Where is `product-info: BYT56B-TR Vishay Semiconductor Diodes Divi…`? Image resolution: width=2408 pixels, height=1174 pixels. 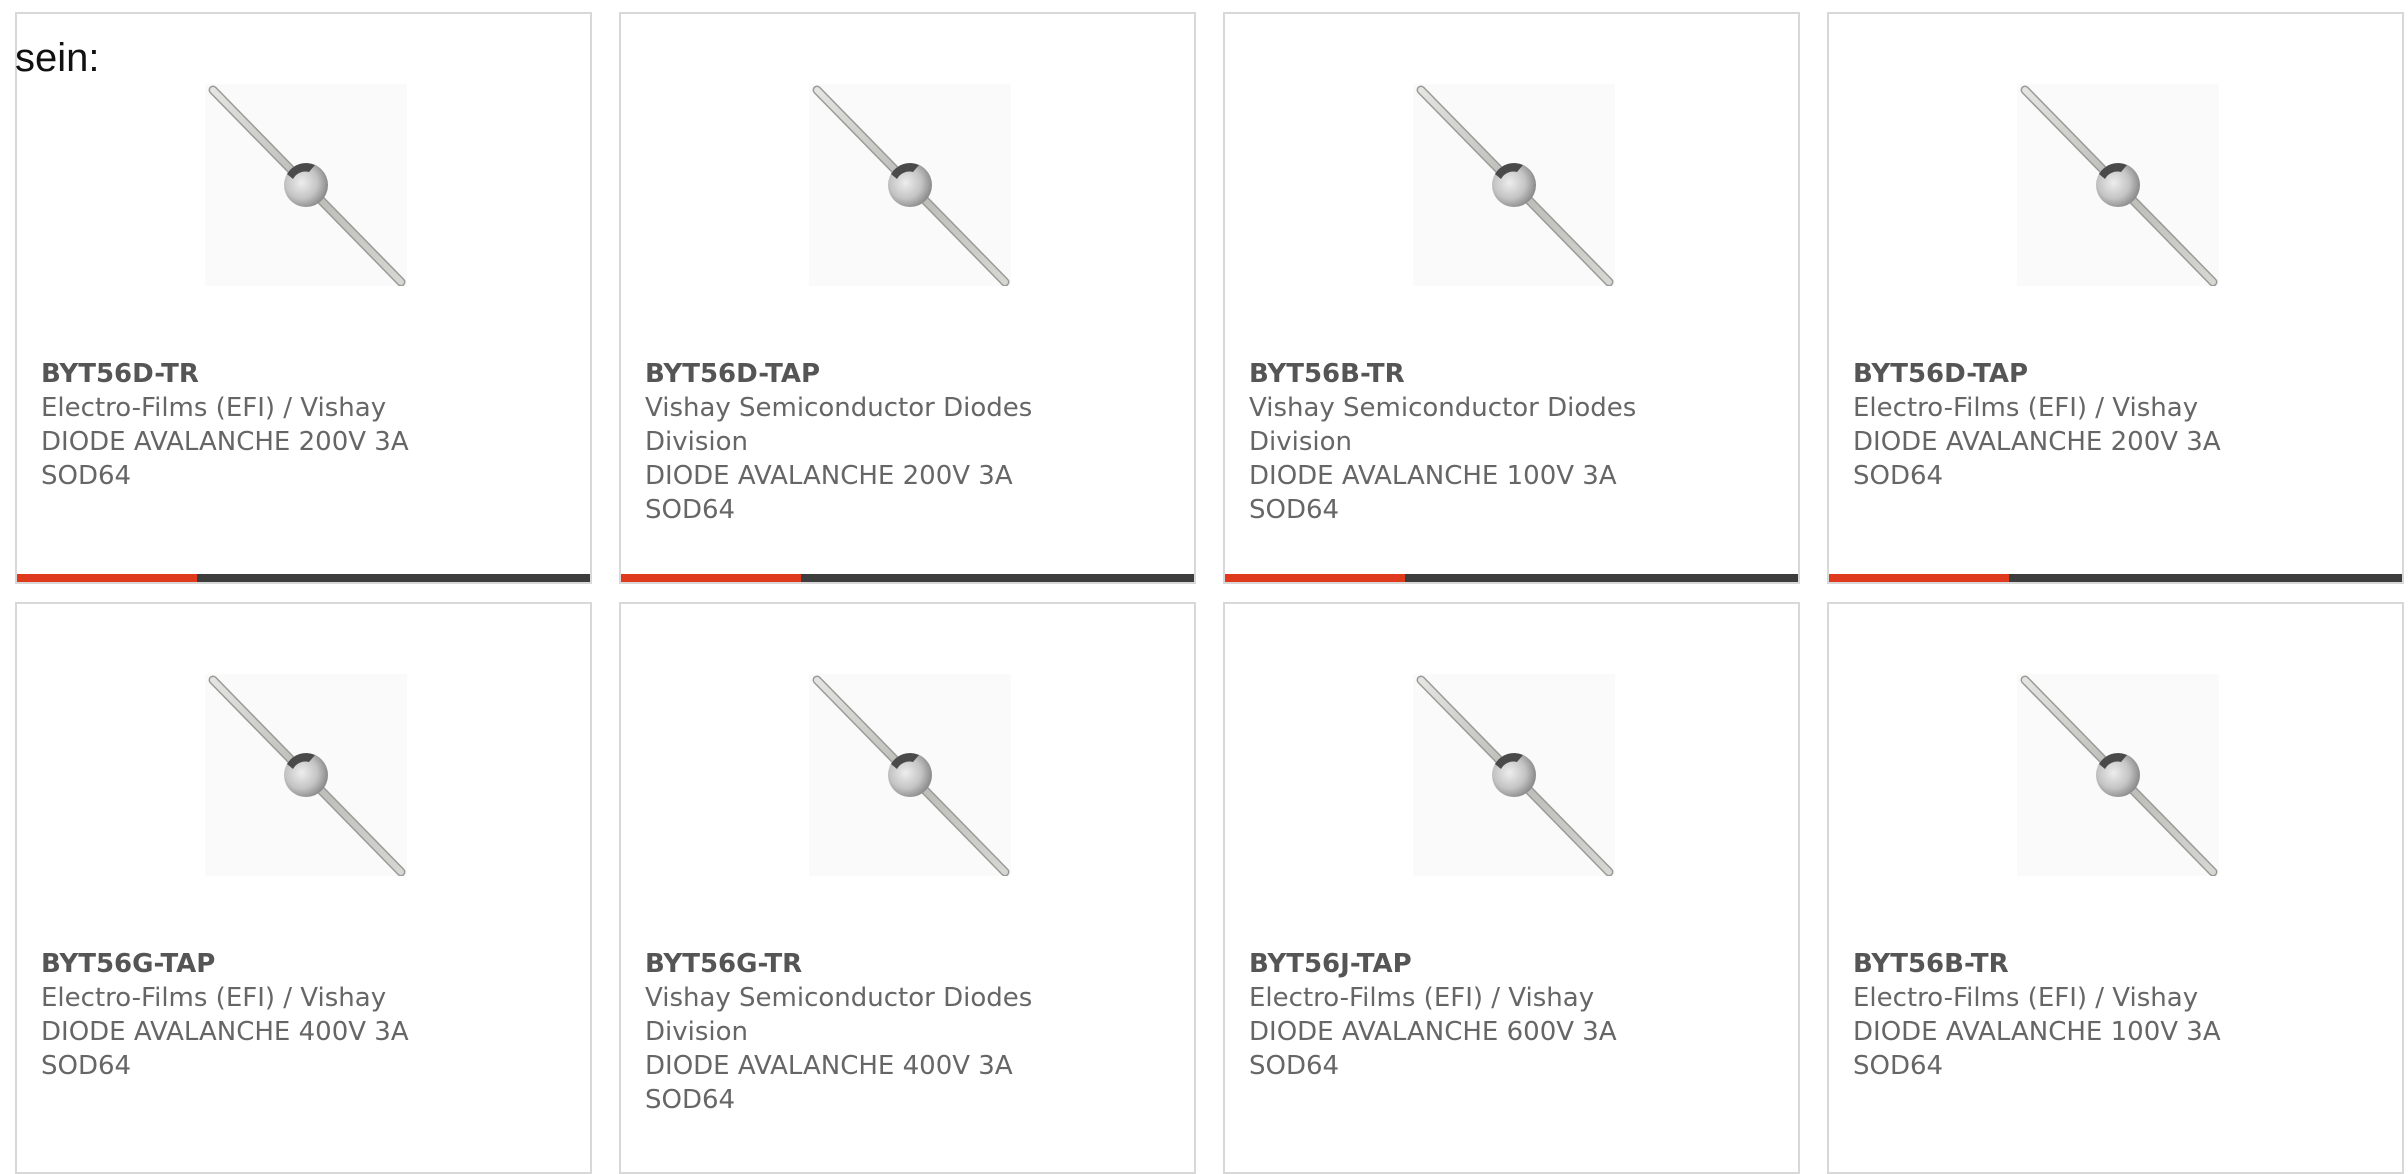
product-info: BYT56B-TR Vishay Semiconductor Diodes Divi… is located at coordinates (1459, 442).